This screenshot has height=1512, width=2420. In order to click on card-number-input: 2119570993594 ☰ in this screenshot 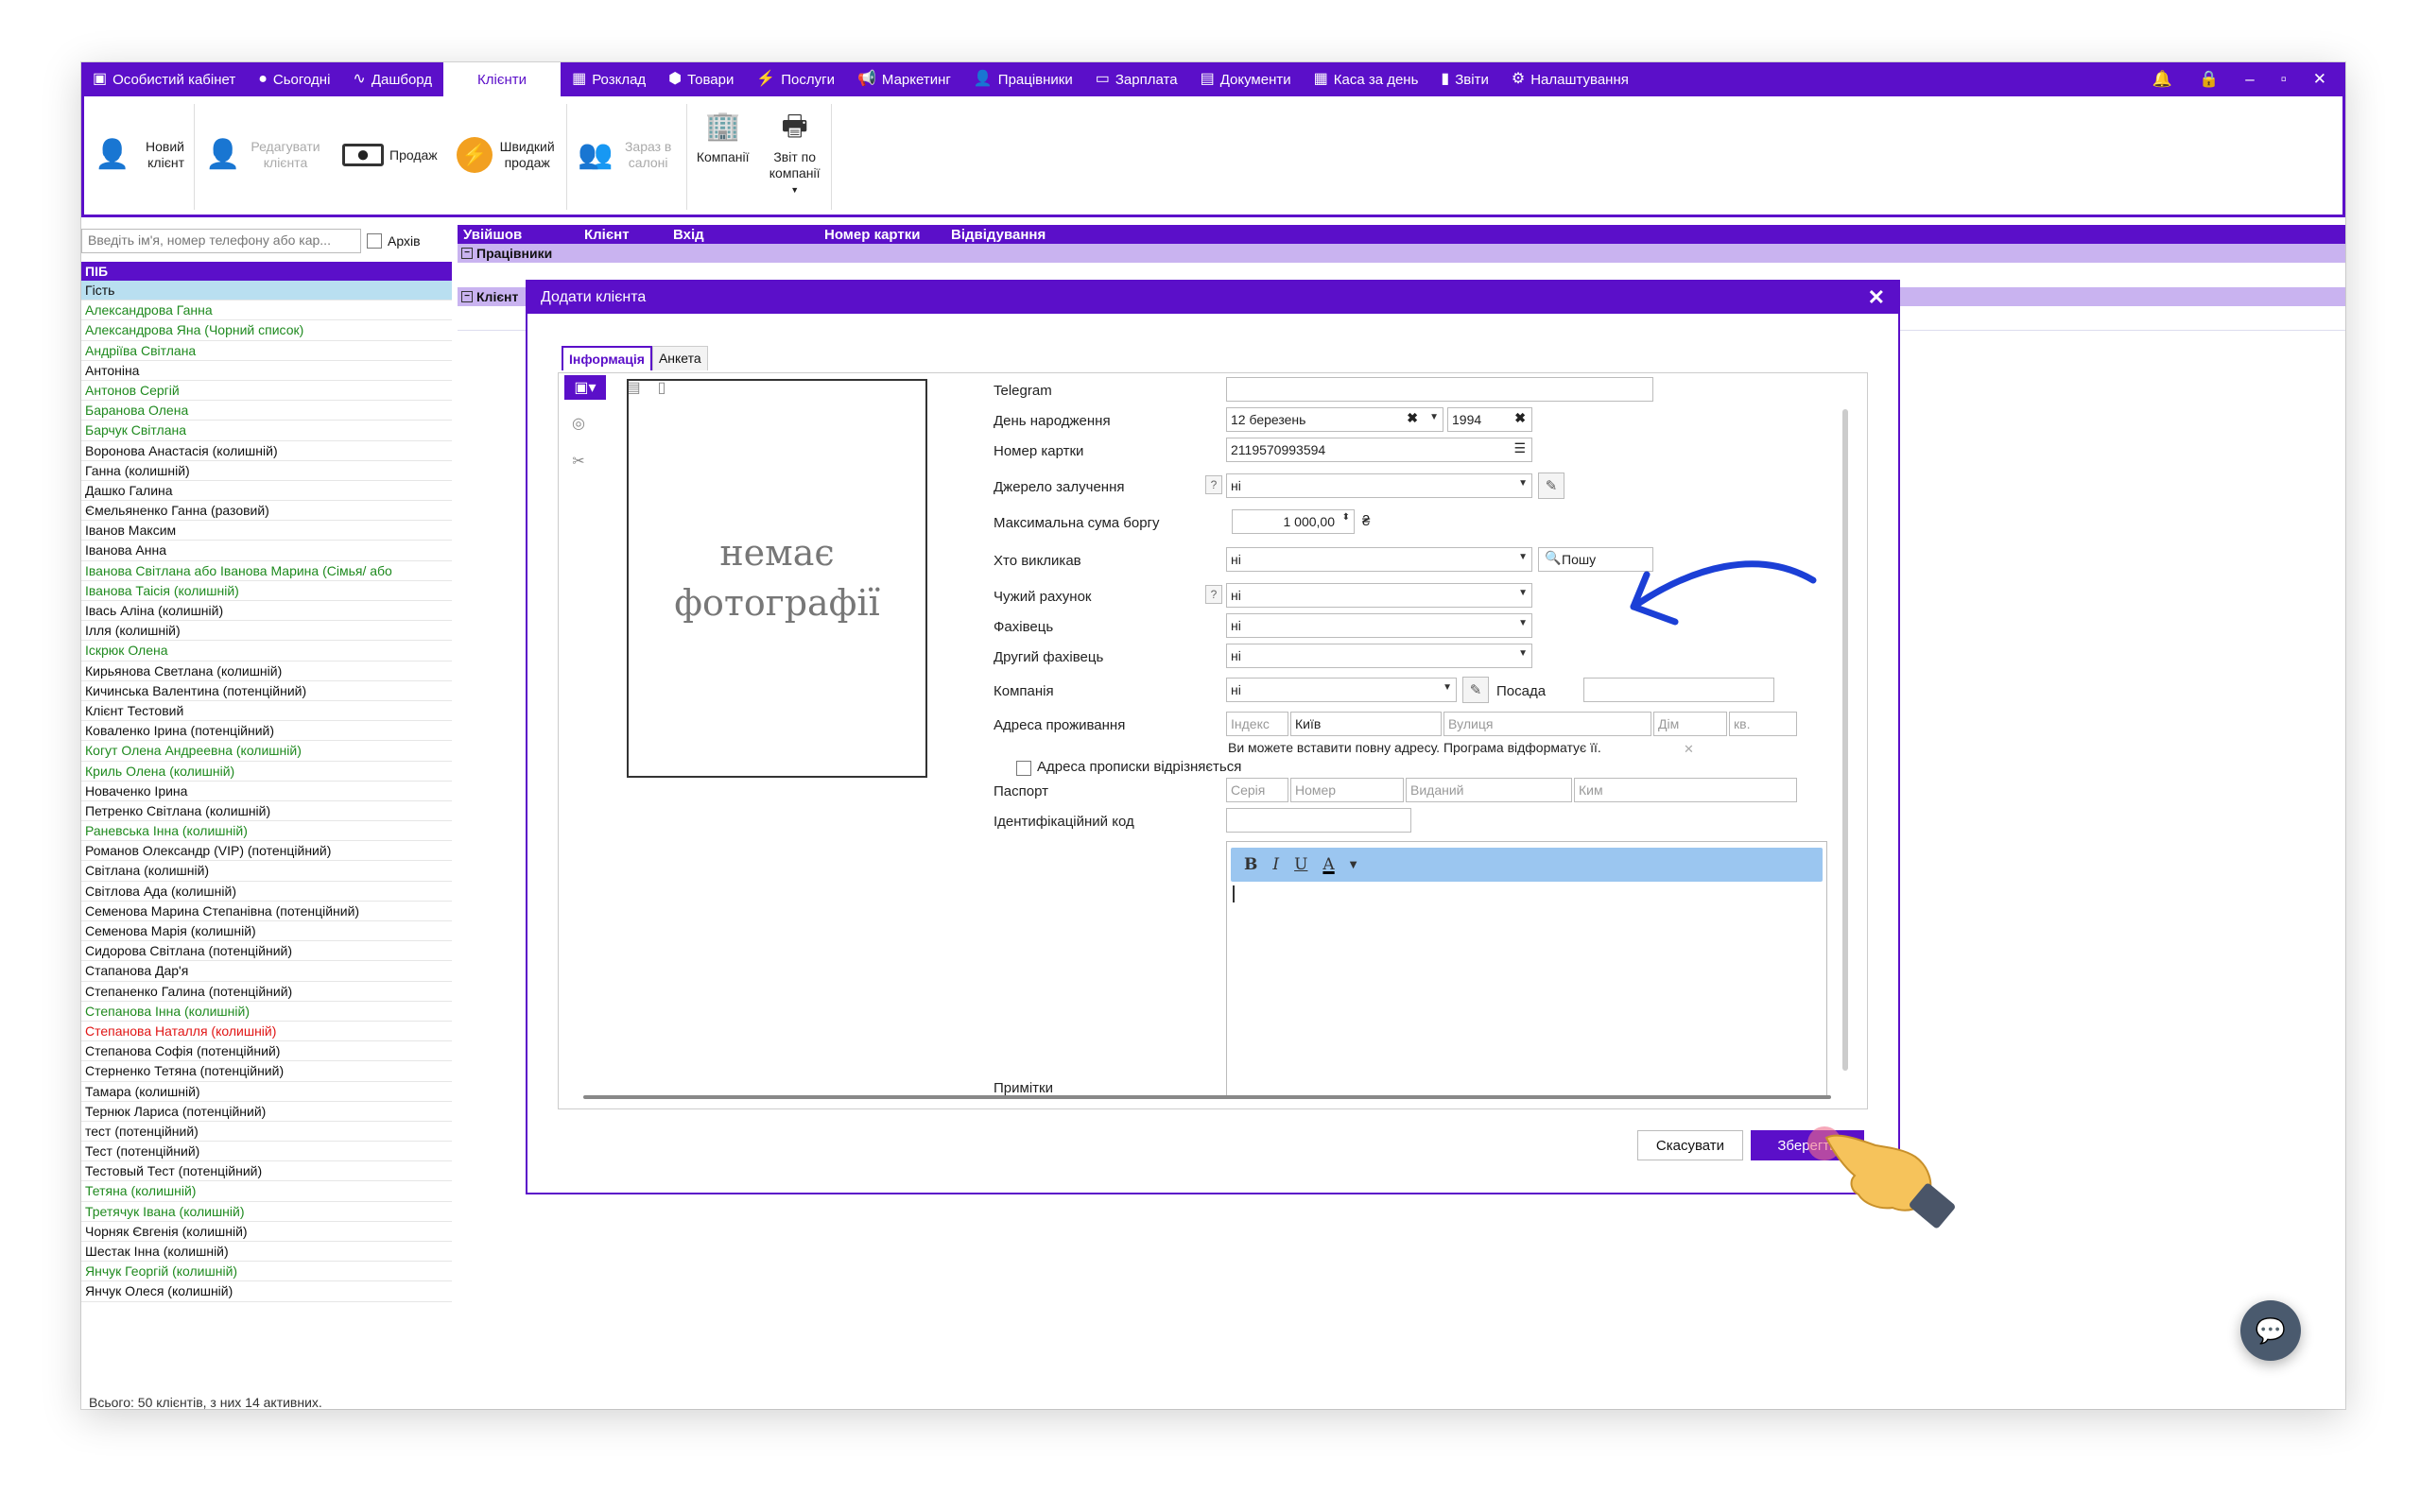, I will do `click(1379, 450)`.